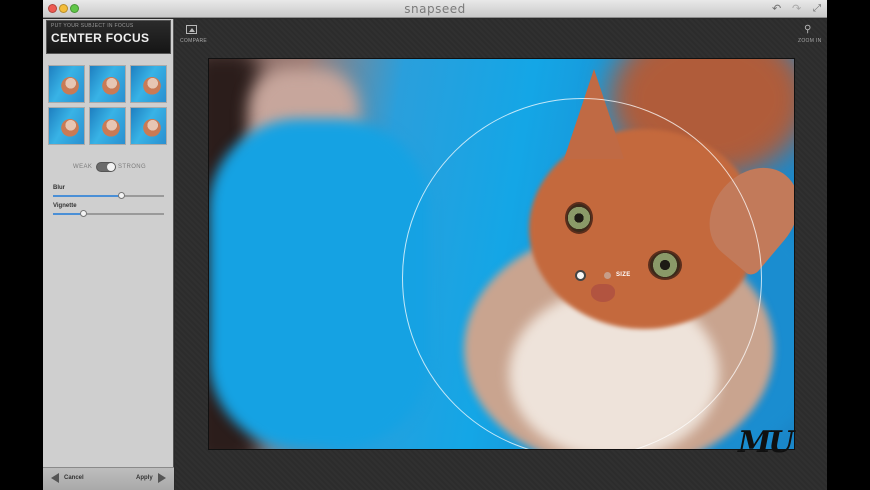 The height and width of the screenshot is (490, 870). What do you see at coordinates (144, 478) in the screenshot?
I see `apply-button: Apply` at bounding box center [144, 478].